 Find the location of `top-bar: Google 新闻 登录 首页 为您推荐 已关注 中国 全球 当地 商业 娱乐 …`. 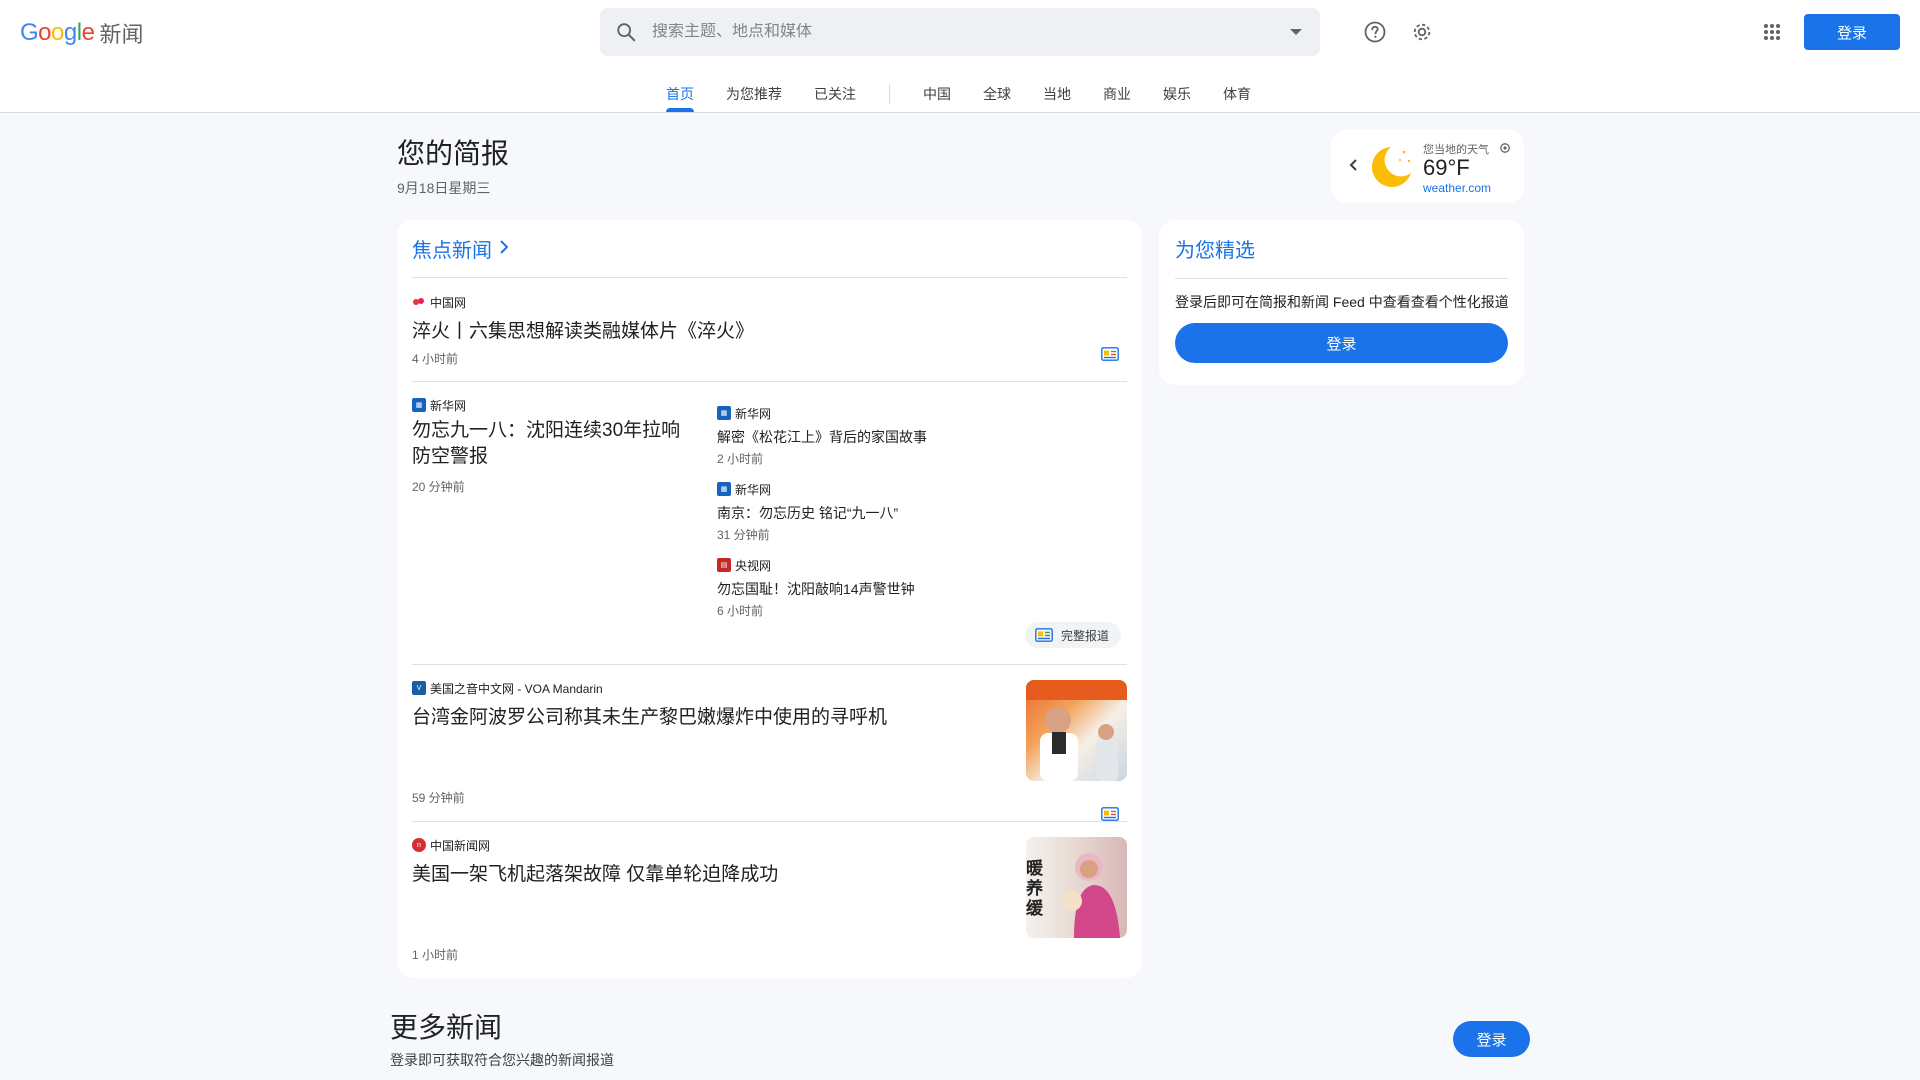

top-bar: Google 新闻 登录 首页 为您推荐 已关注 中国 全球 当地 商业 娱乐 … is located at coordinates (960, 56).